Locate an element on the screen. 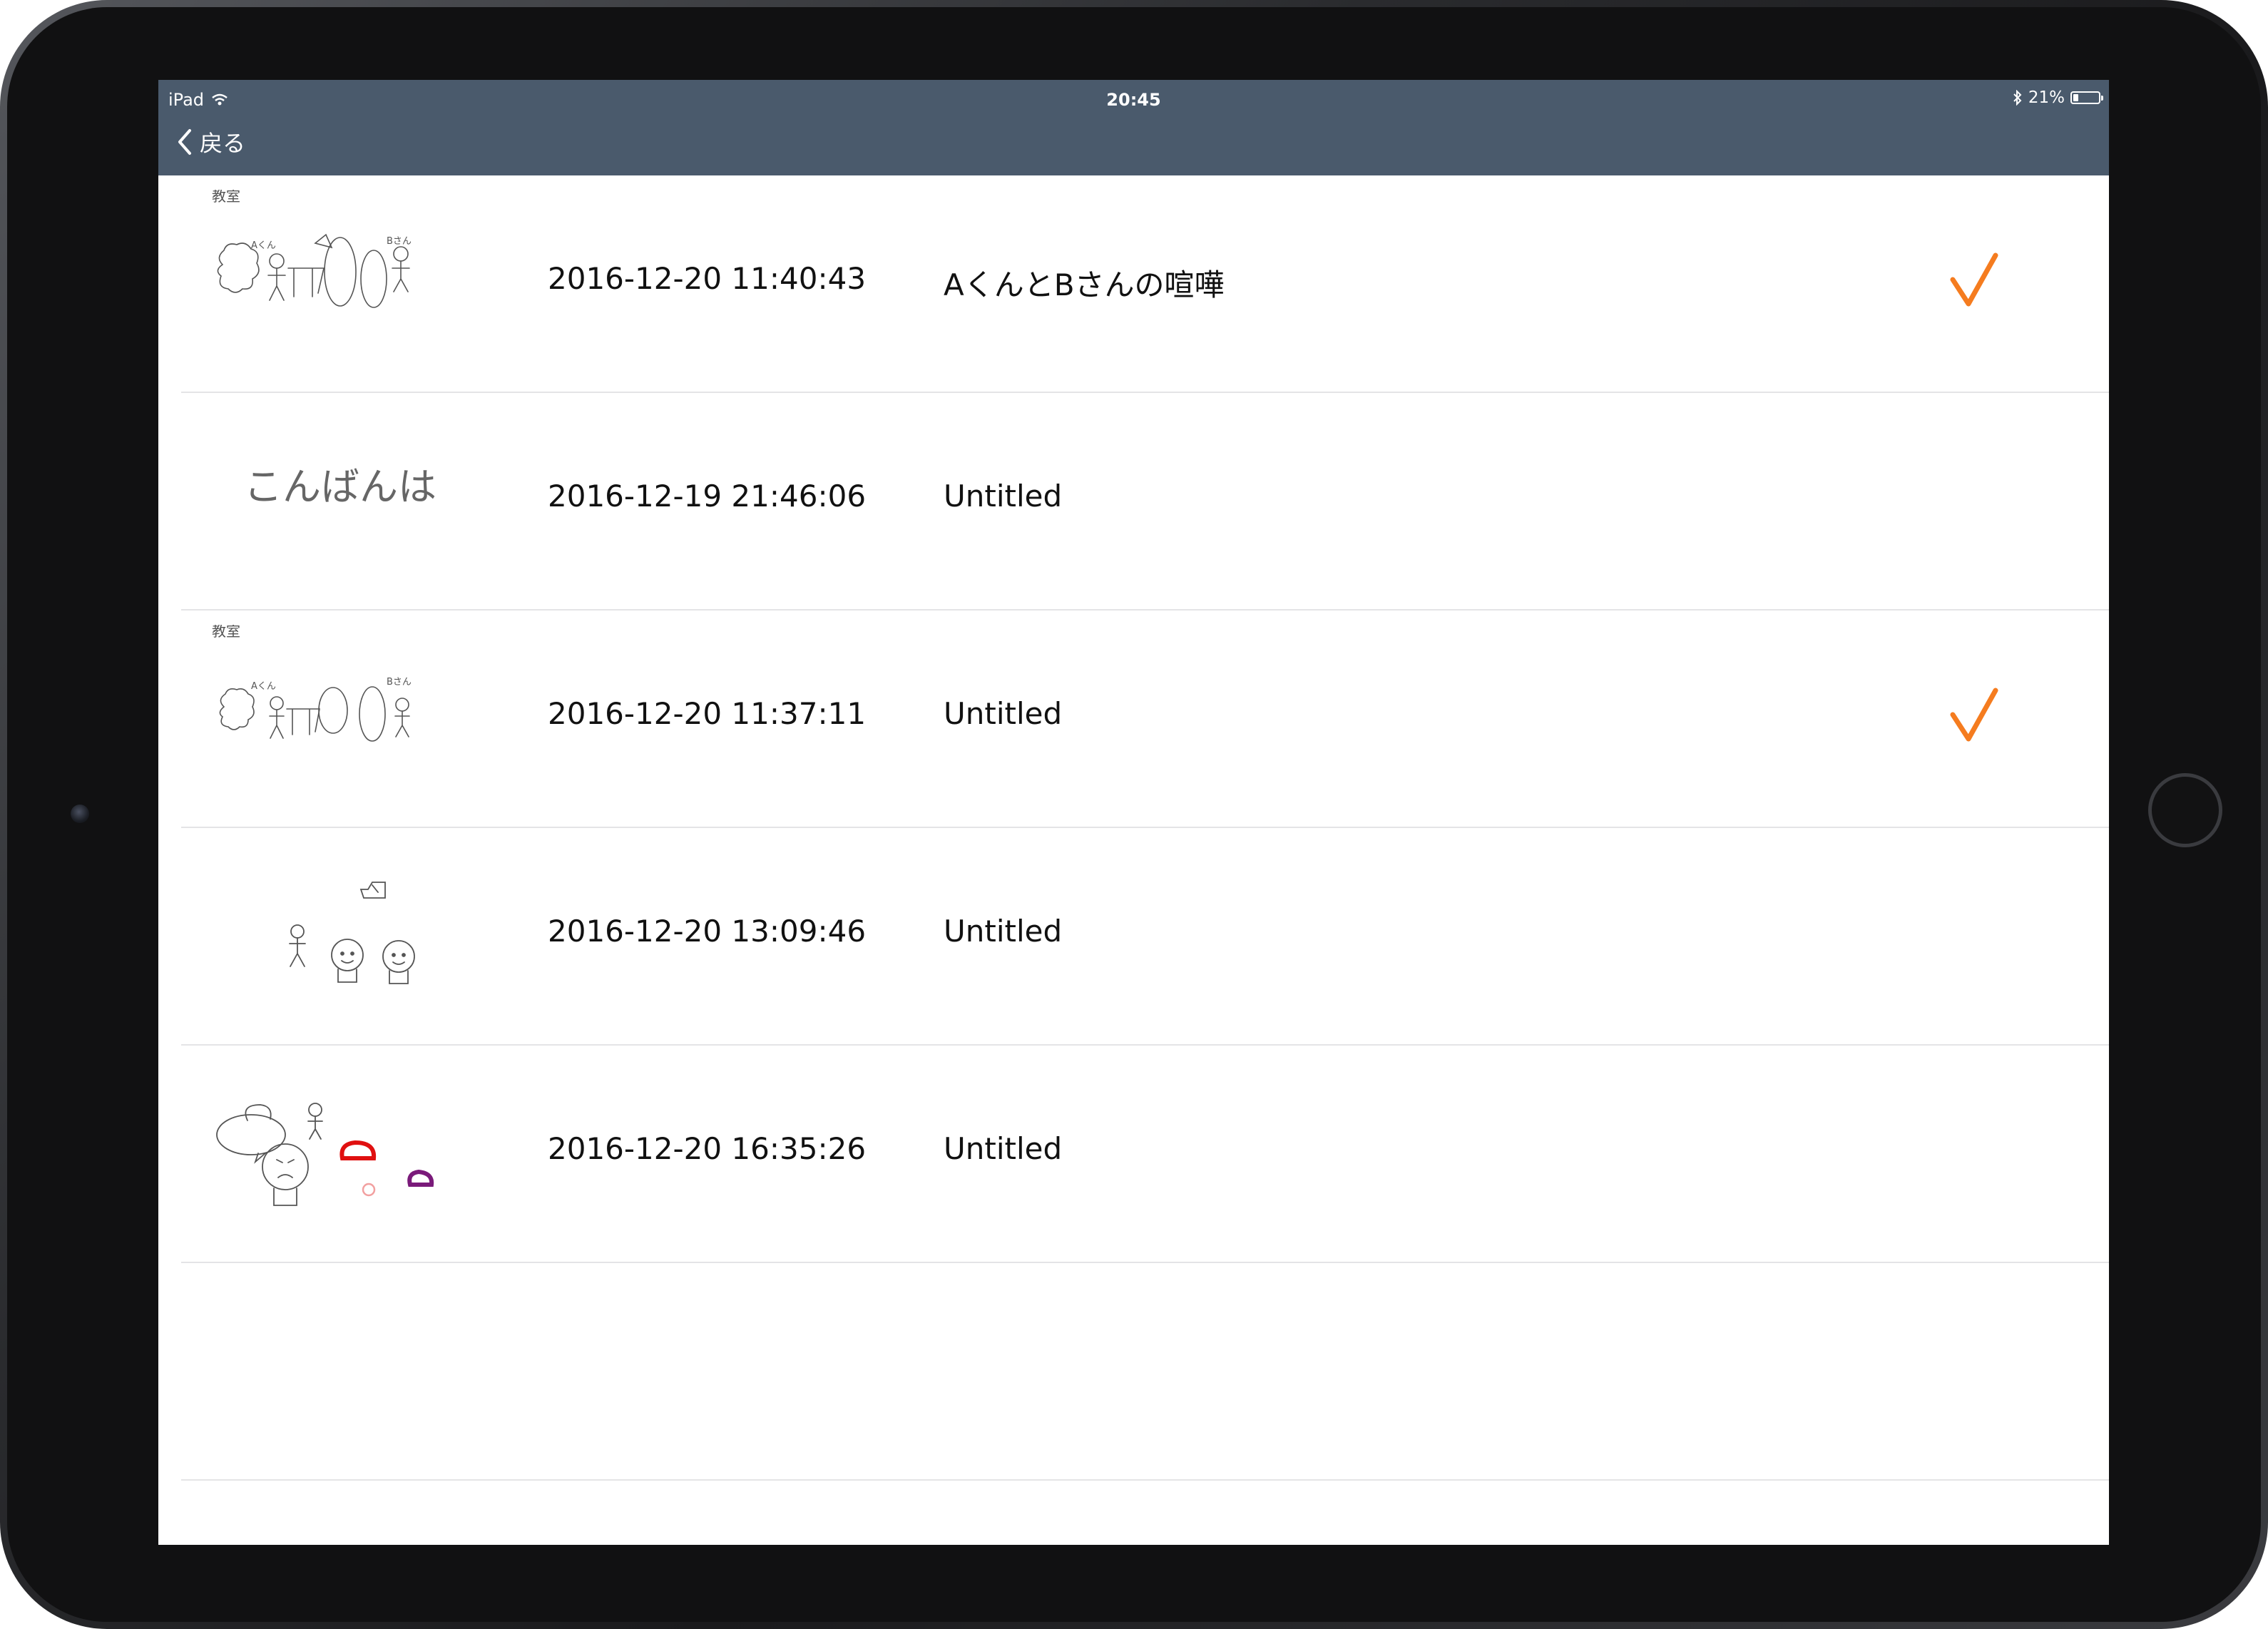 The width and height of the screenshot is (2268, 1629). home-button is located at coordinates (2185, 810).